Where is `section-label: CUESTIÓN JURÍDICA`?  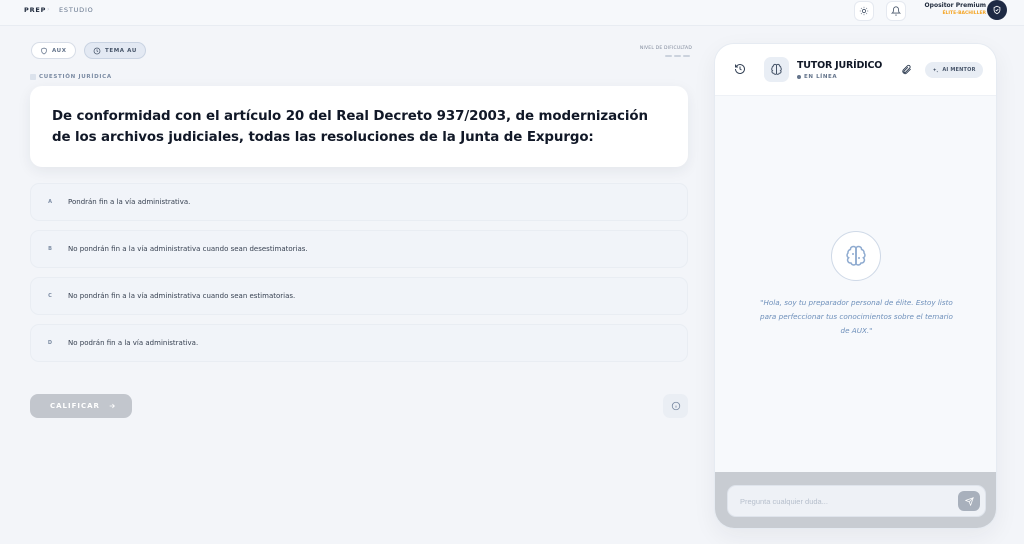 section-label: CUESTIÓN JURÍDICA is located at coordinates (71, 77).